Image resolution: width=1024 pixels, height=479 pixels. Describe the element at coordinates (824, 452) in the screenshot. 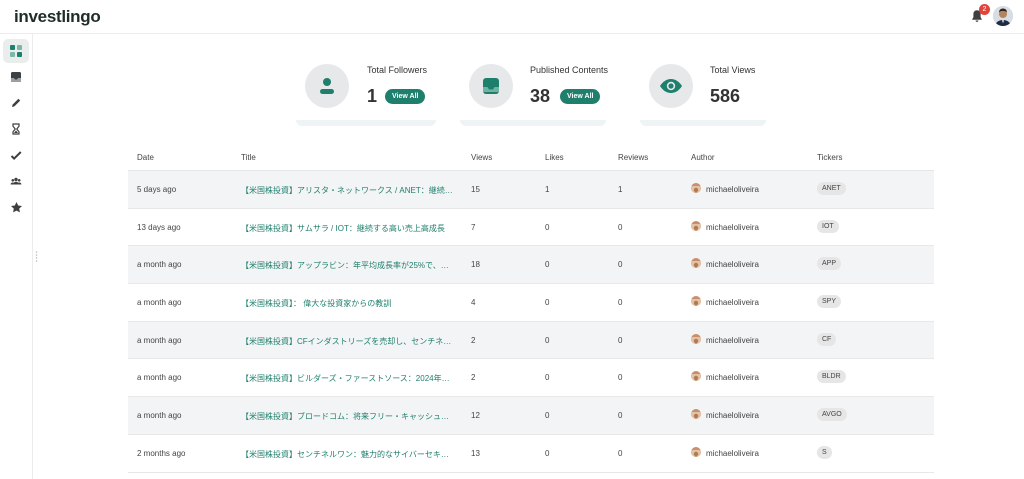

I see `ticker-badge: S` at that location.